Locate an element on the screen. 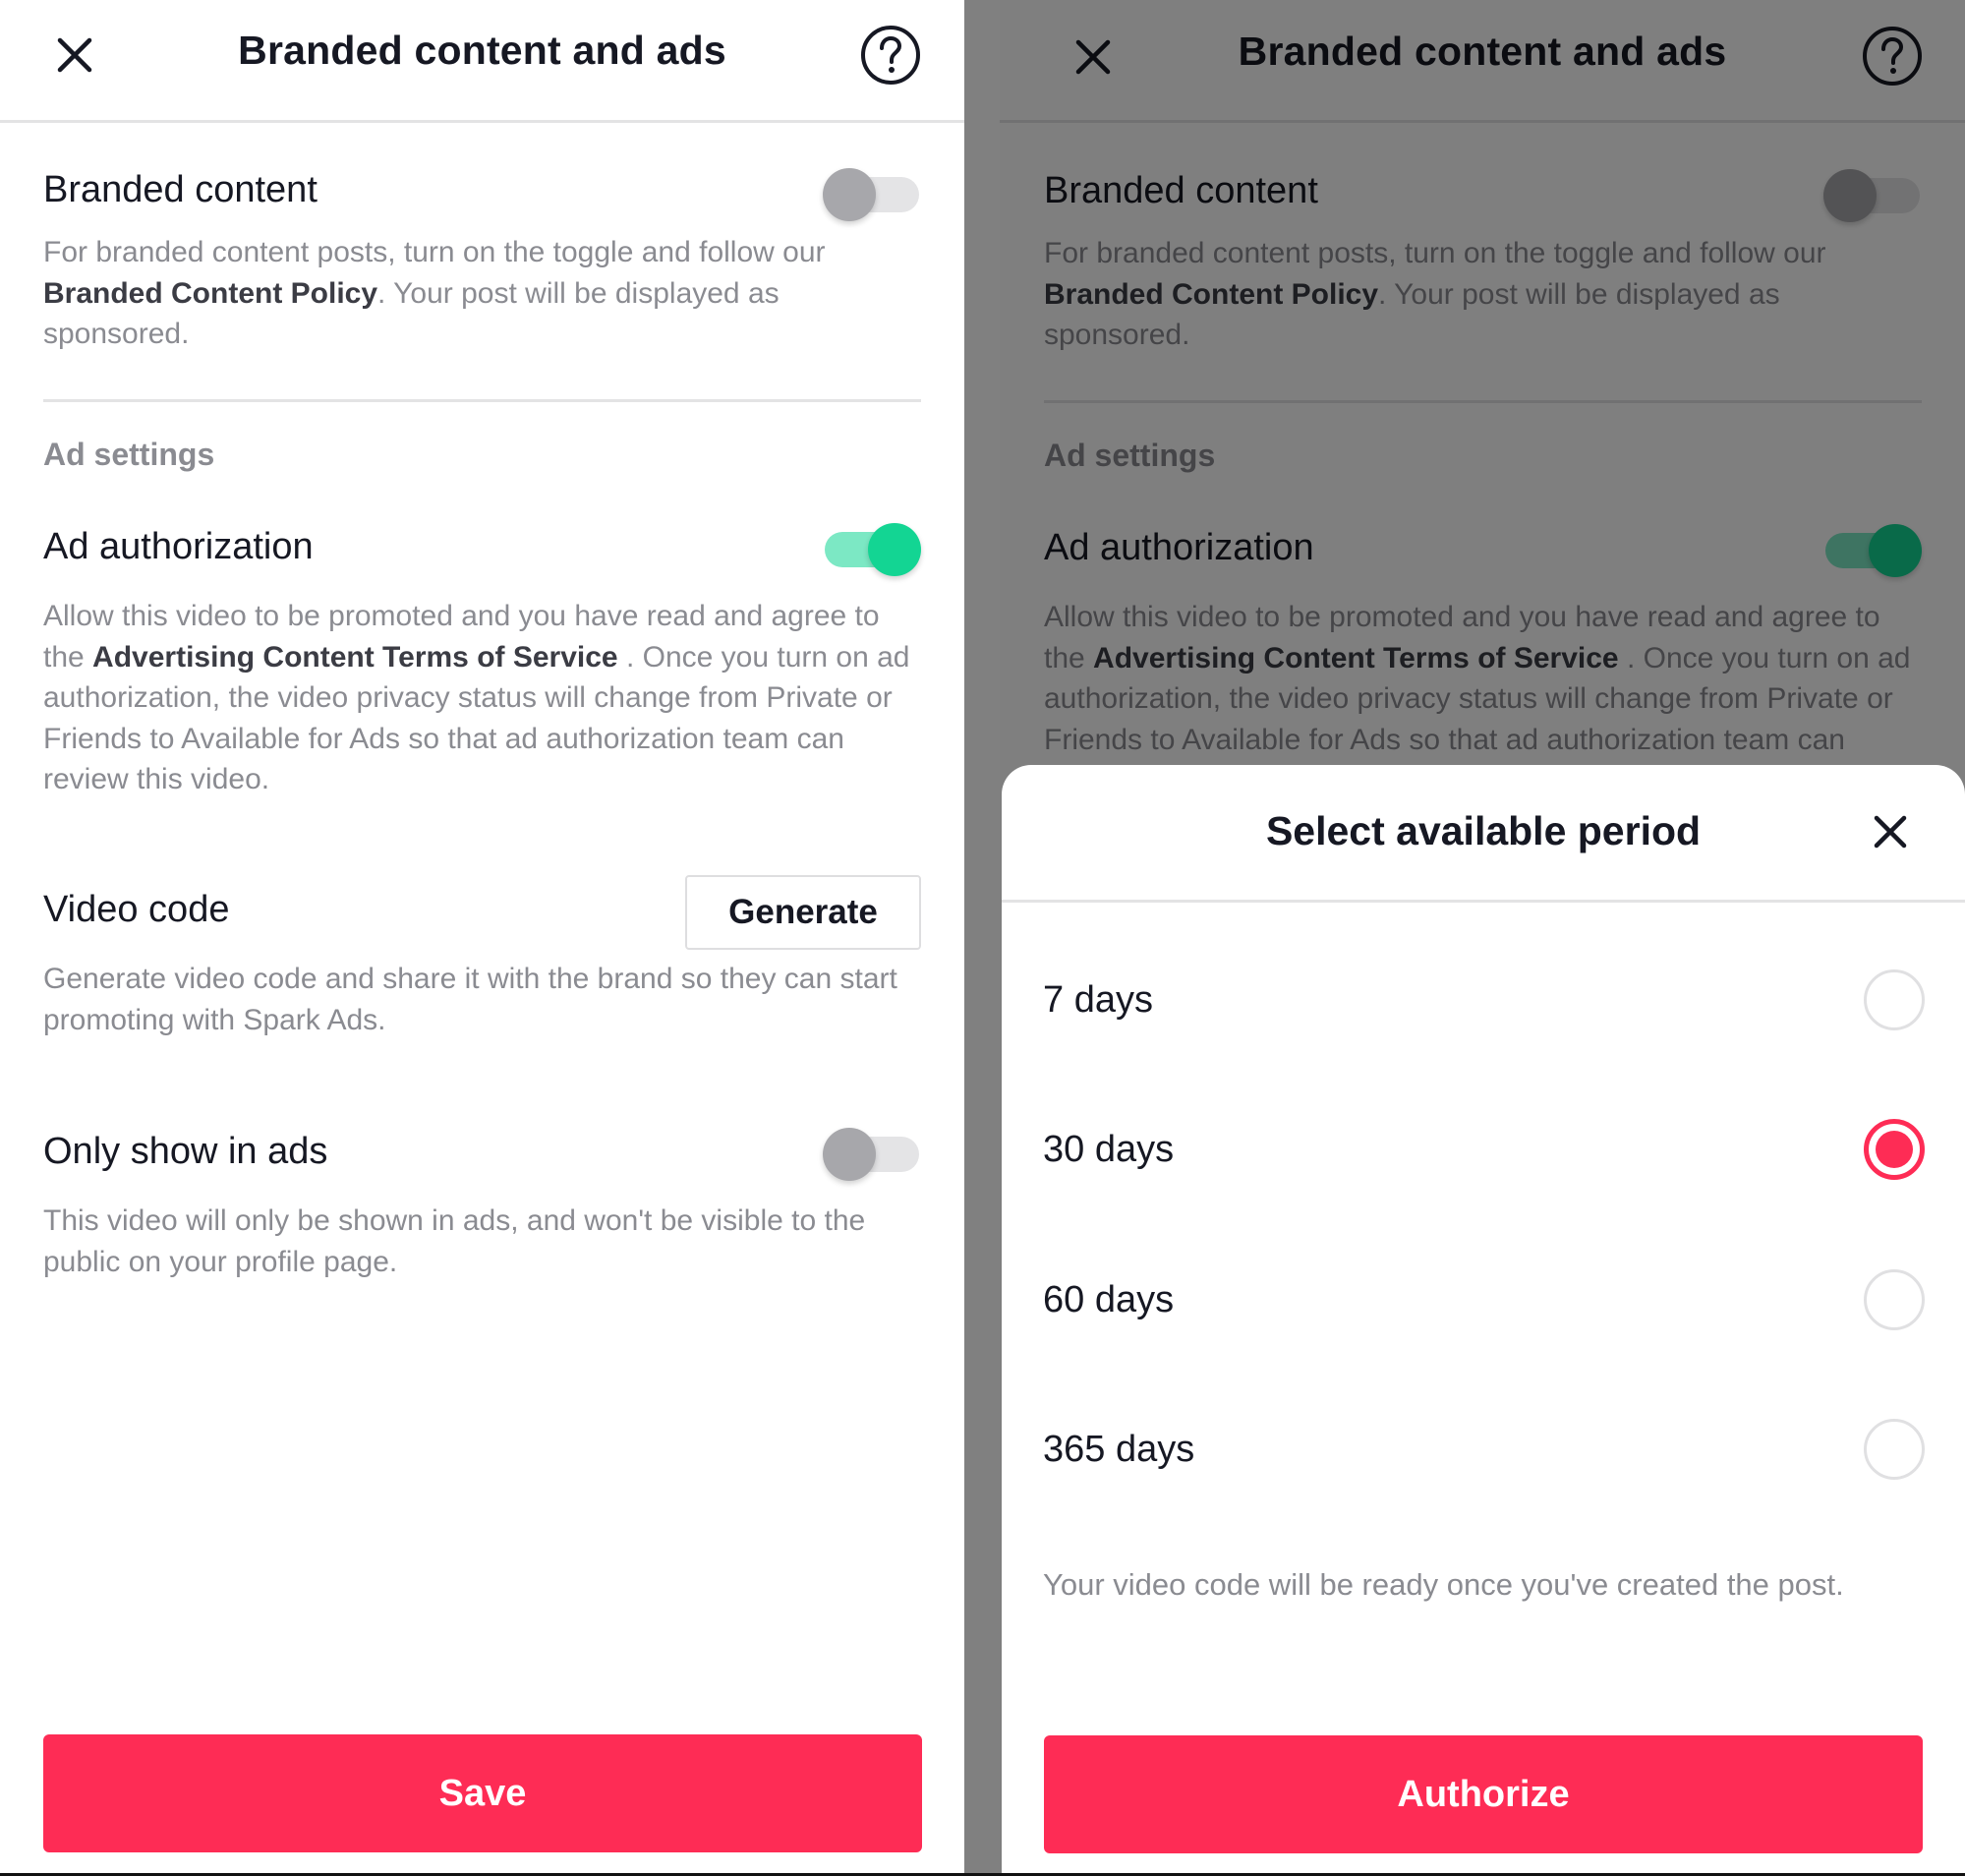  only-show-in-ads-toggle is located at coordinates (872, 1153).